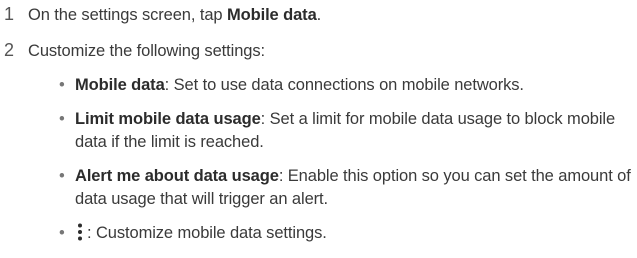 The image size is (637, 258). Describe the element at coordinates (146, 51) in the screenshot. I see `step-text: Customize the following settings:` at that location.